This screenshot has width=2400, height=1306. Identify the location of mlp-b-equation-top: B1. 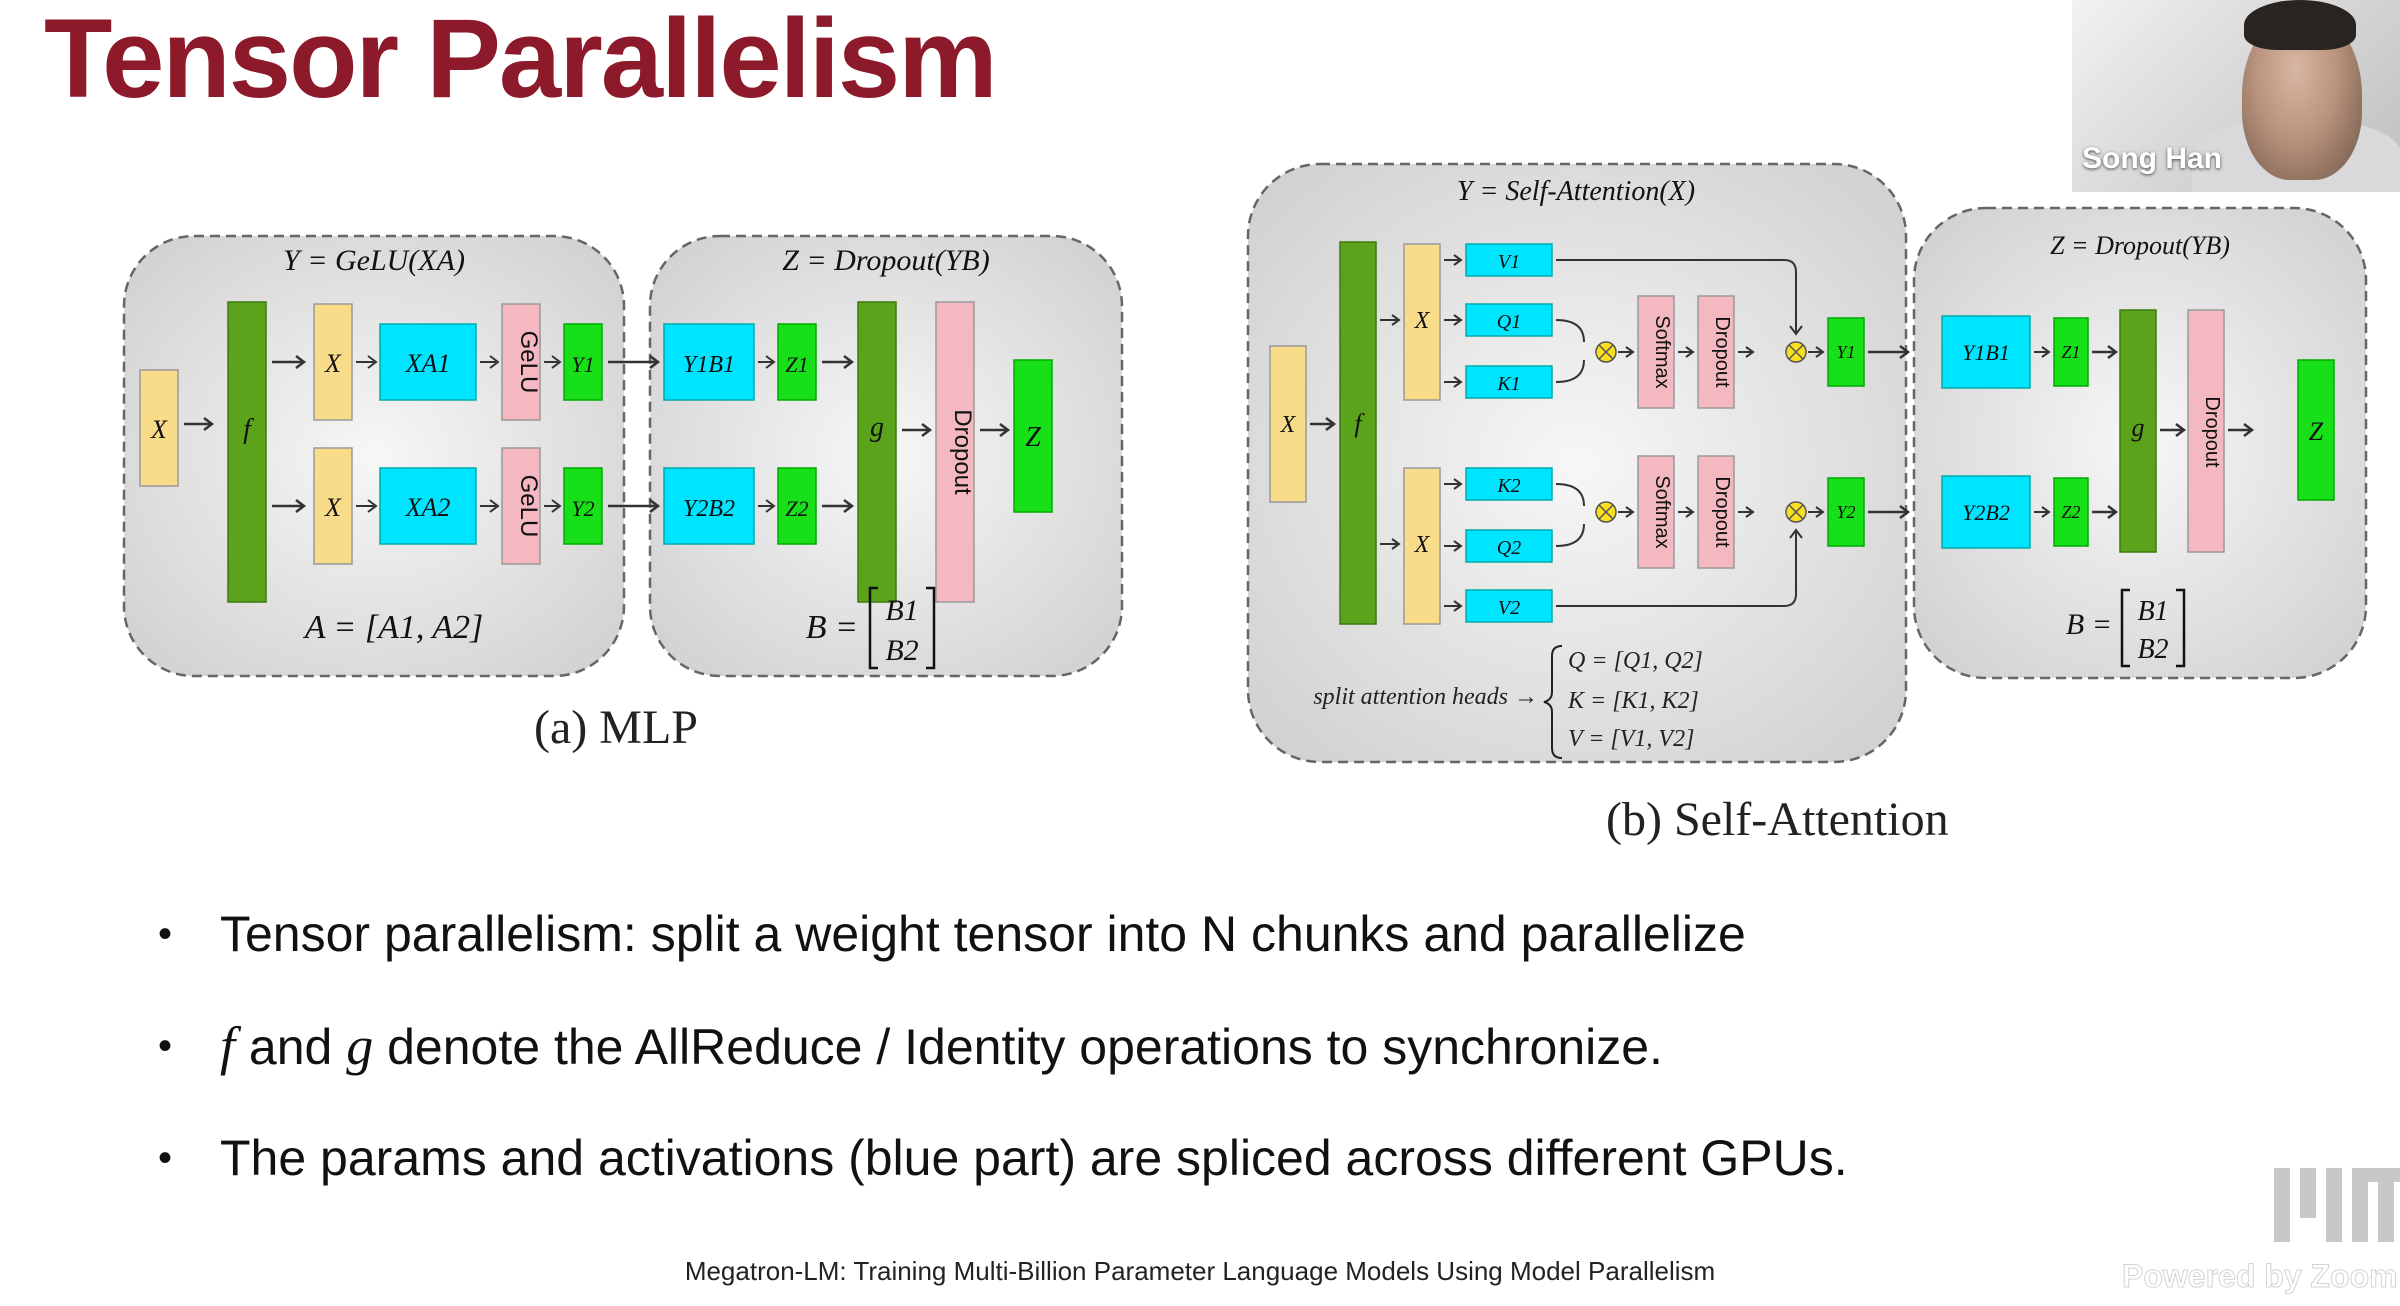
(901, 610).